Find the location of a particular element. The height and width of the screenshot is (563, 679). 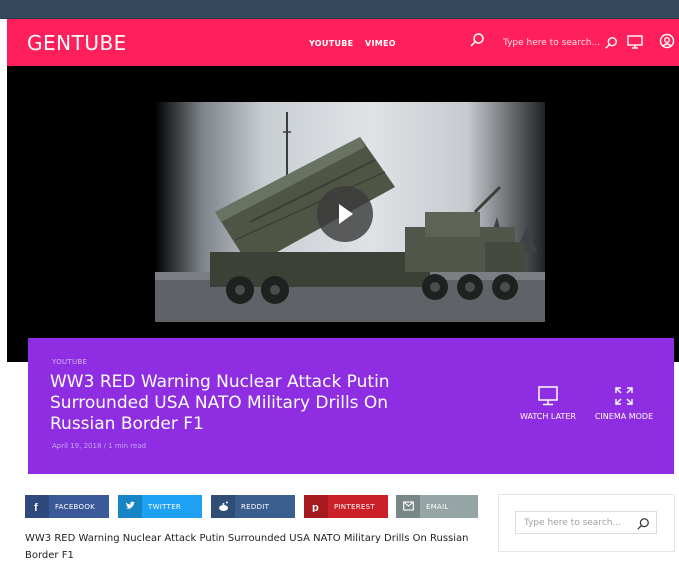

nav-youtube: YOUTUBE is located at coordinates (331, 43).